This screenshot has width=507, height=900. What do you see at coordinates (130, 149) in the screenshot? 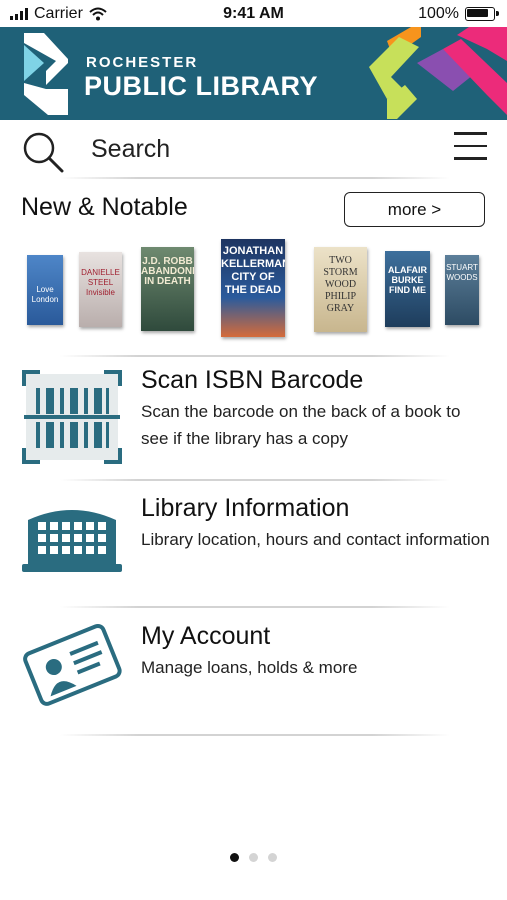
I see `search-input: Search` at bounding box center [130, 149].